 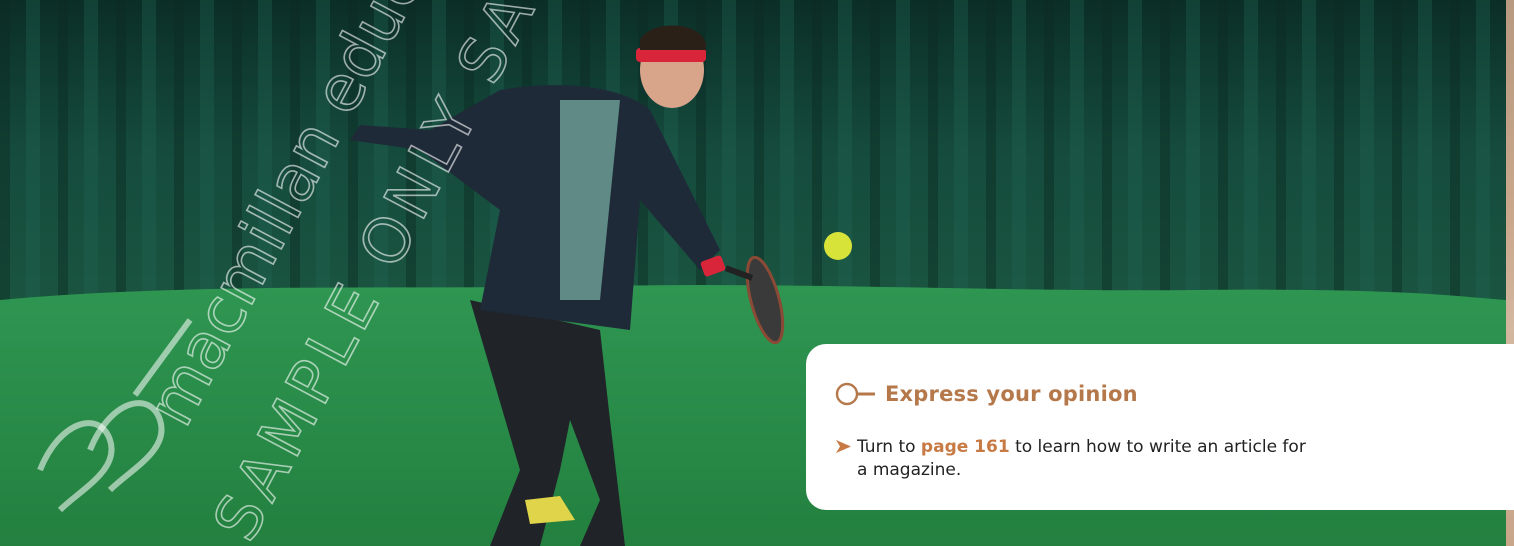 I want to click on opinion-title: Express your opinion, so click(x=1011, y=394).